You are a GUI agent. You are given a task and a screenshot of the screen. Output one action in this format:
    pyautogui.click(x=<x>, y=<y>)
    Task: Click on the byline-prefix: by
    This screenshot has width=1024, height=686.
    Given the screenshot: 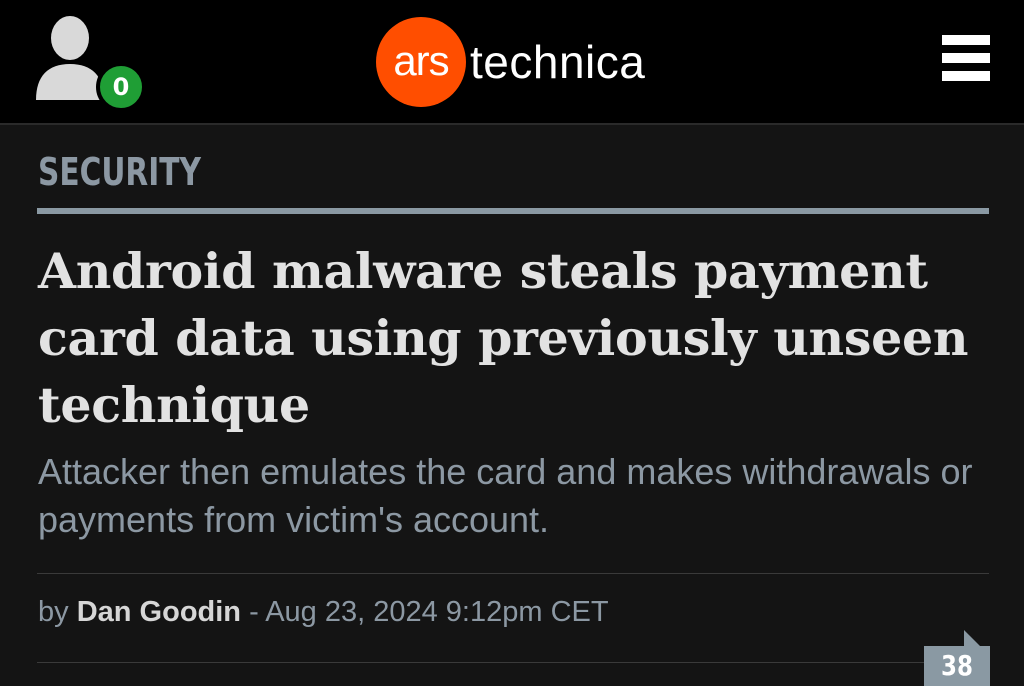 What is the action you would take?
    pyautogui.click(x=53, y=612)
    